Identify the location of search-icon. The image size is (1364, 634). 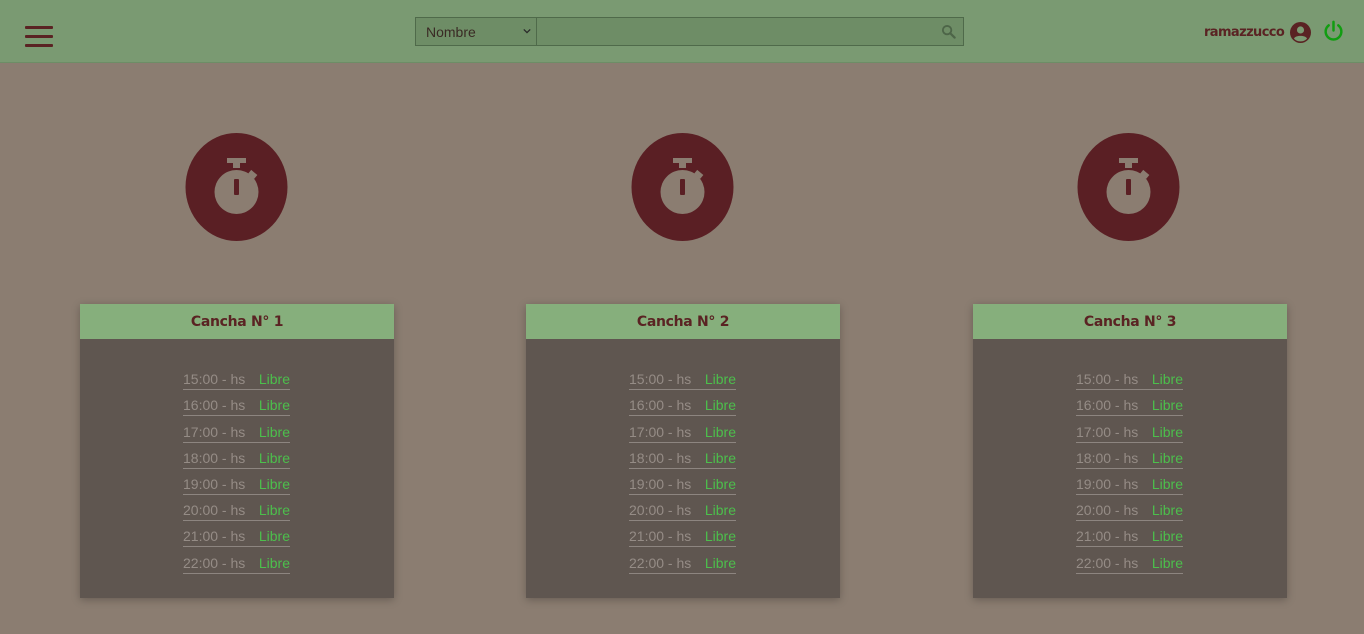
(948, 31).